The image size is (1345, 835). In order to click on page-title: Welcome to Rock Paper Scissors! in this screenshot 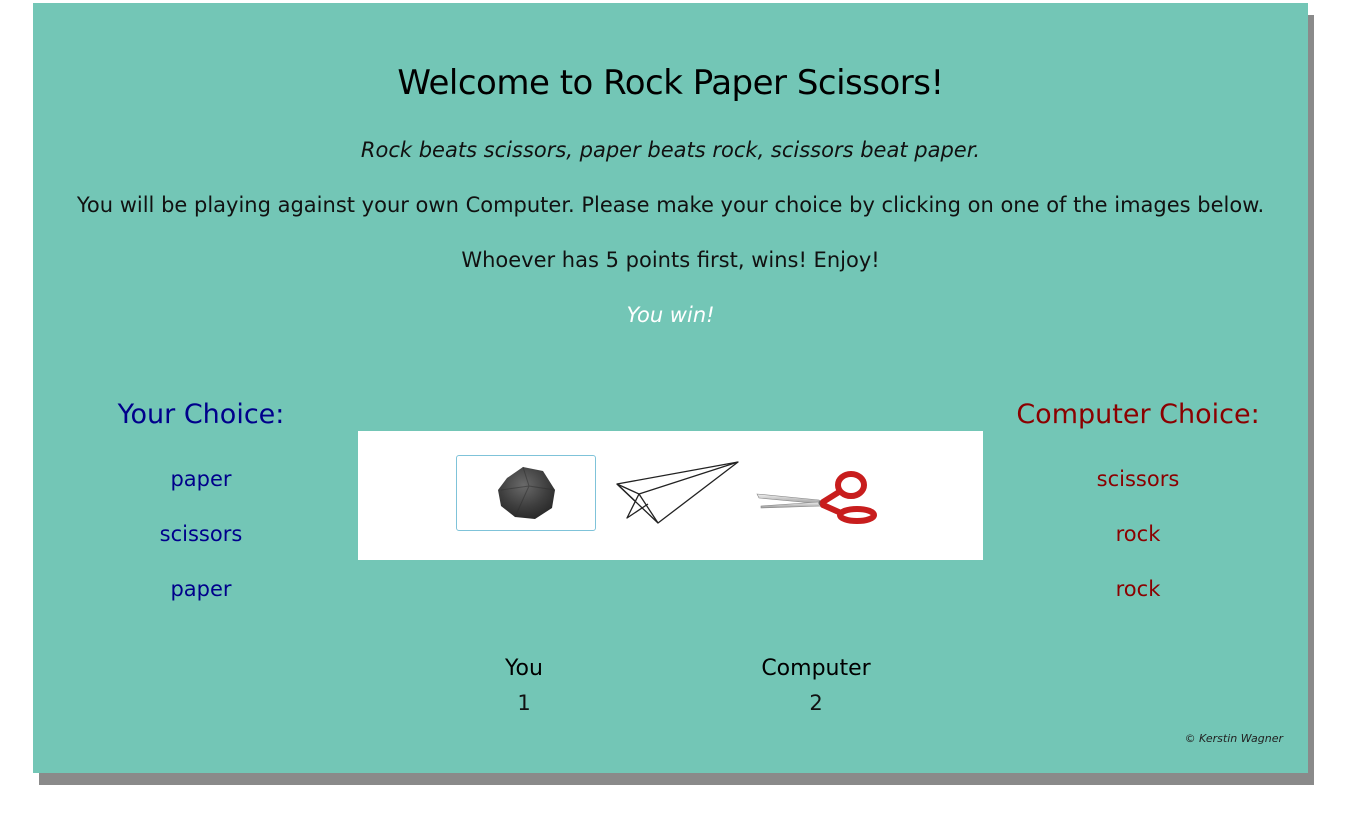, I will do `click(670, 83)`.